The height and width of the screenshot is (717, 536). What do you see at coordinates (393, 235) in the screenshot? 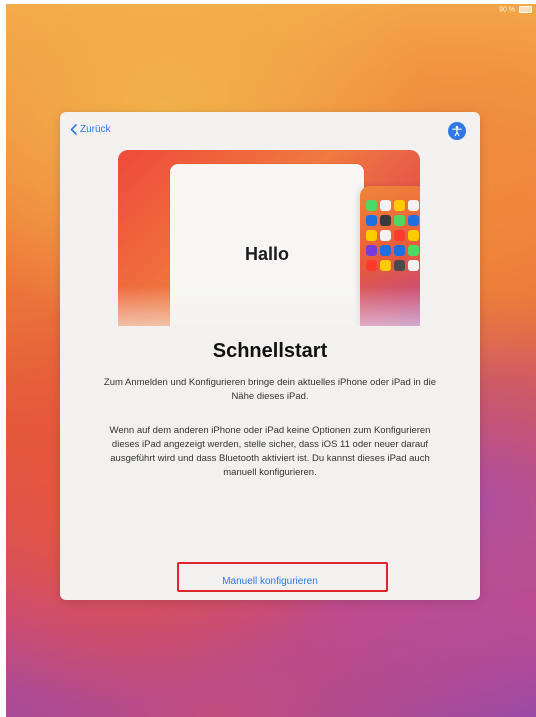
I see `app-icon-grid` at bounding box center [393, 235].